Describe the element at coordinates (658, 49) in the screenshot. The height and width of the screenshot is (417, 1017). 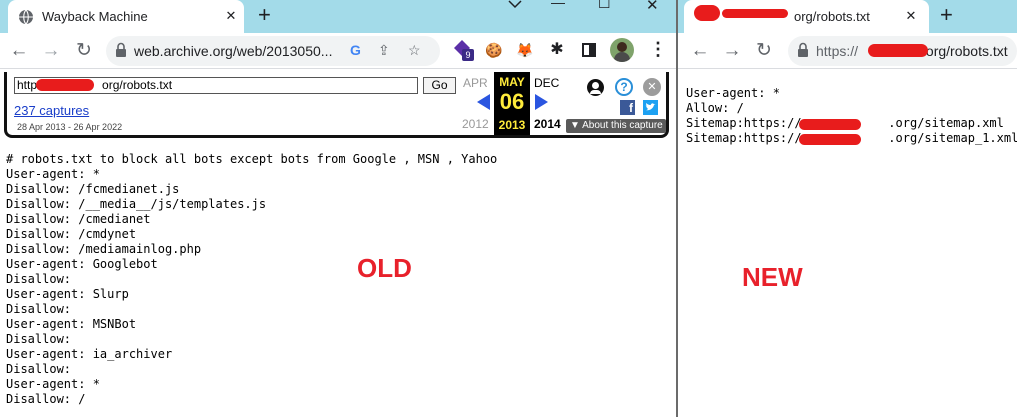
I see `menu-dots-icon: ⋮` at that location.